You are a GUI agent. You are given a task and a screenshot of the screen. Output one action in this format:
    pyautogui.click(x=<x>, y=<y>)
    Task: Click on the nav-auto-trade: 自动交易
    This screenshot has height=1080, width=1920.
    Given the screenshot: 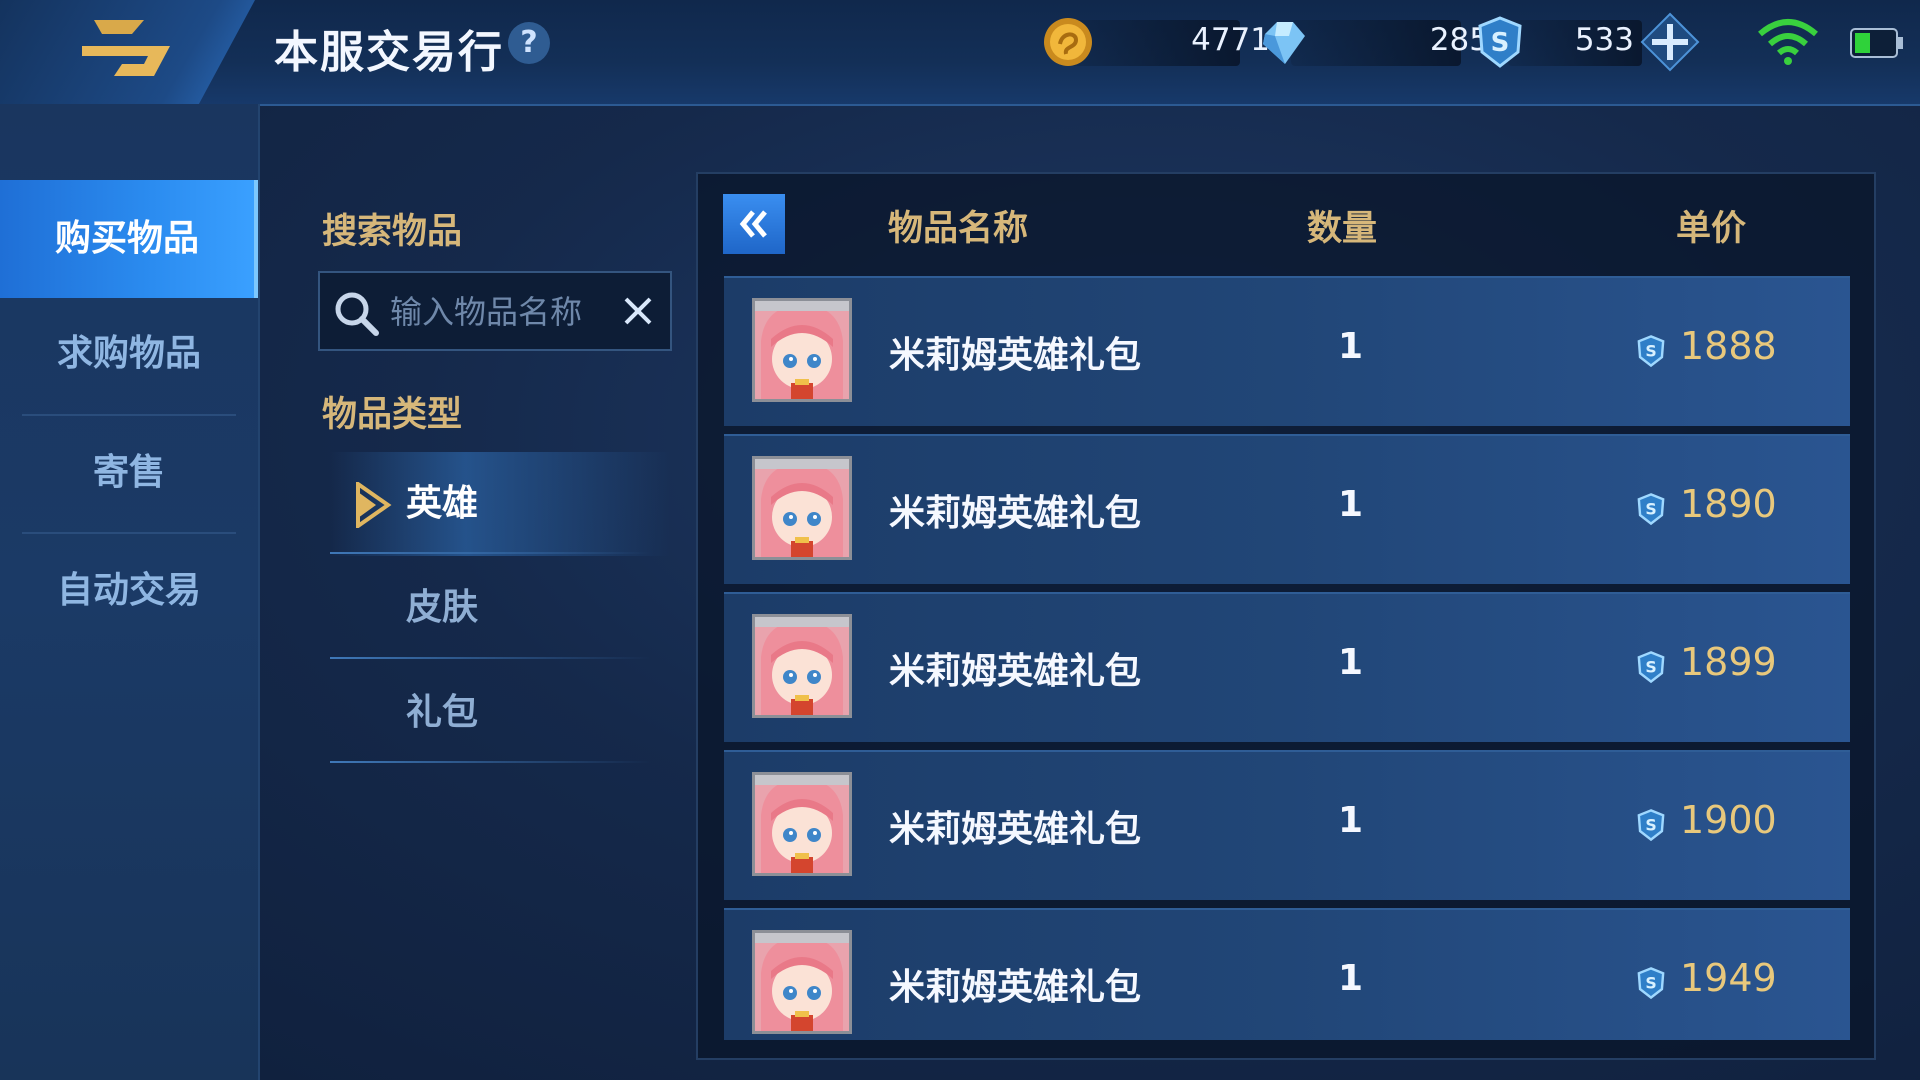 What is the action you would take?
    pyautogui.click(x=129, y=591)
    